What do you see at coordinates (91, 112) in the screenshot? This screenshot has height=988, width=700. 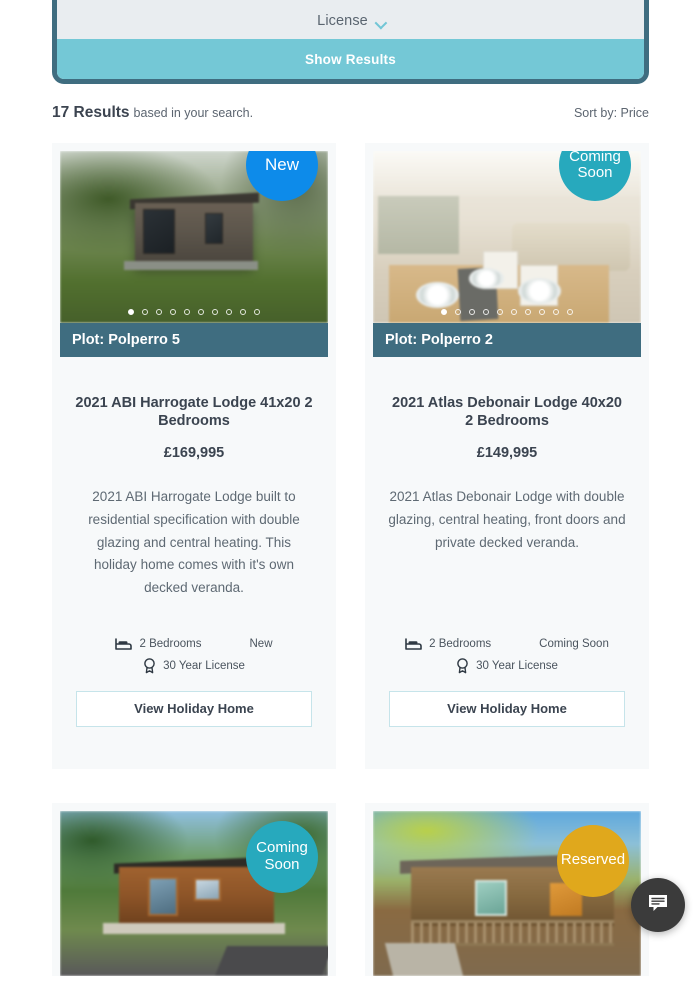 I see `results-count-number: 17 Results` at bounding box center [91, 112].